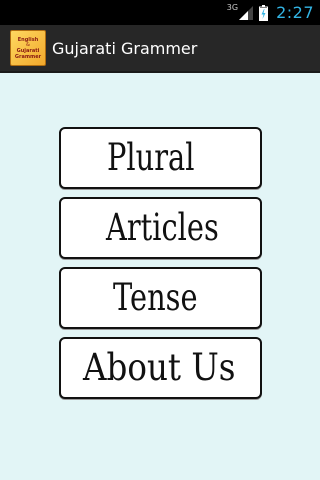 The image size is (320, 480). I want to click on tense-button-label: Tense, so click(155, 297).